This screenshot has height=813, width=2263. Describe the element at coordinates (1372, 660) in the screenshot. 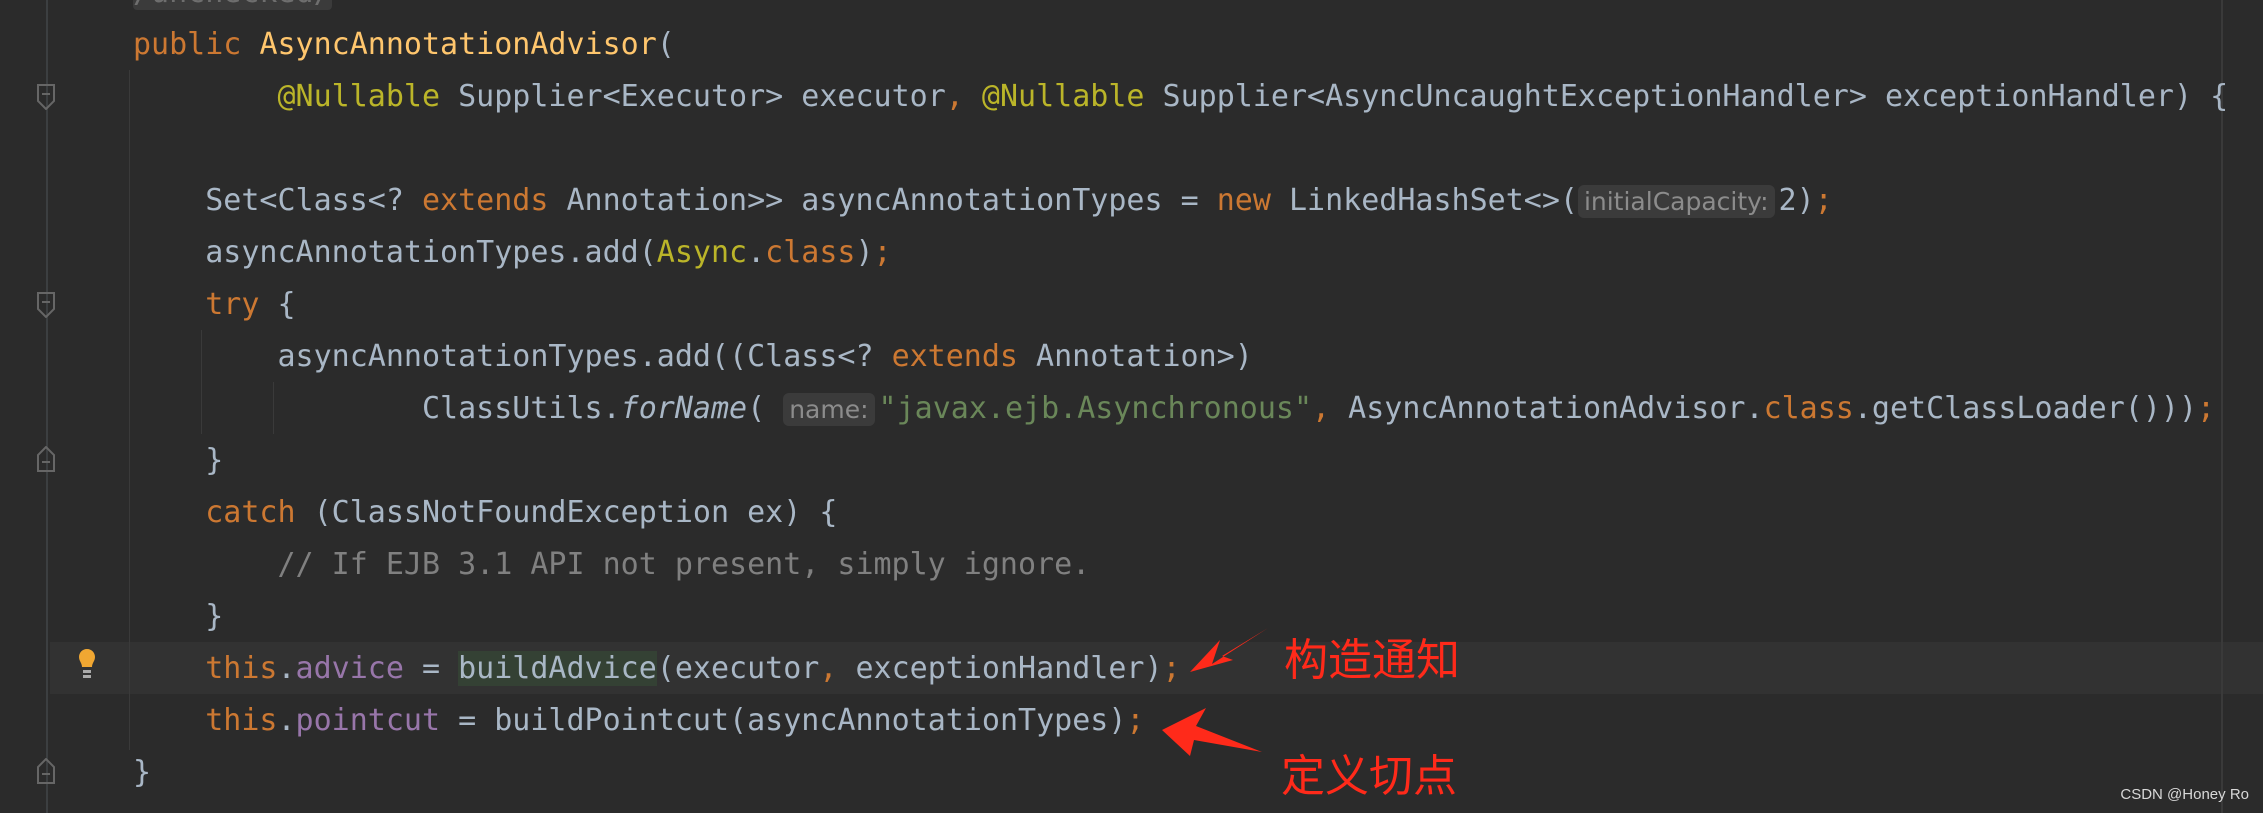

I see `annotation-advice-note: 构造通知` at that location.